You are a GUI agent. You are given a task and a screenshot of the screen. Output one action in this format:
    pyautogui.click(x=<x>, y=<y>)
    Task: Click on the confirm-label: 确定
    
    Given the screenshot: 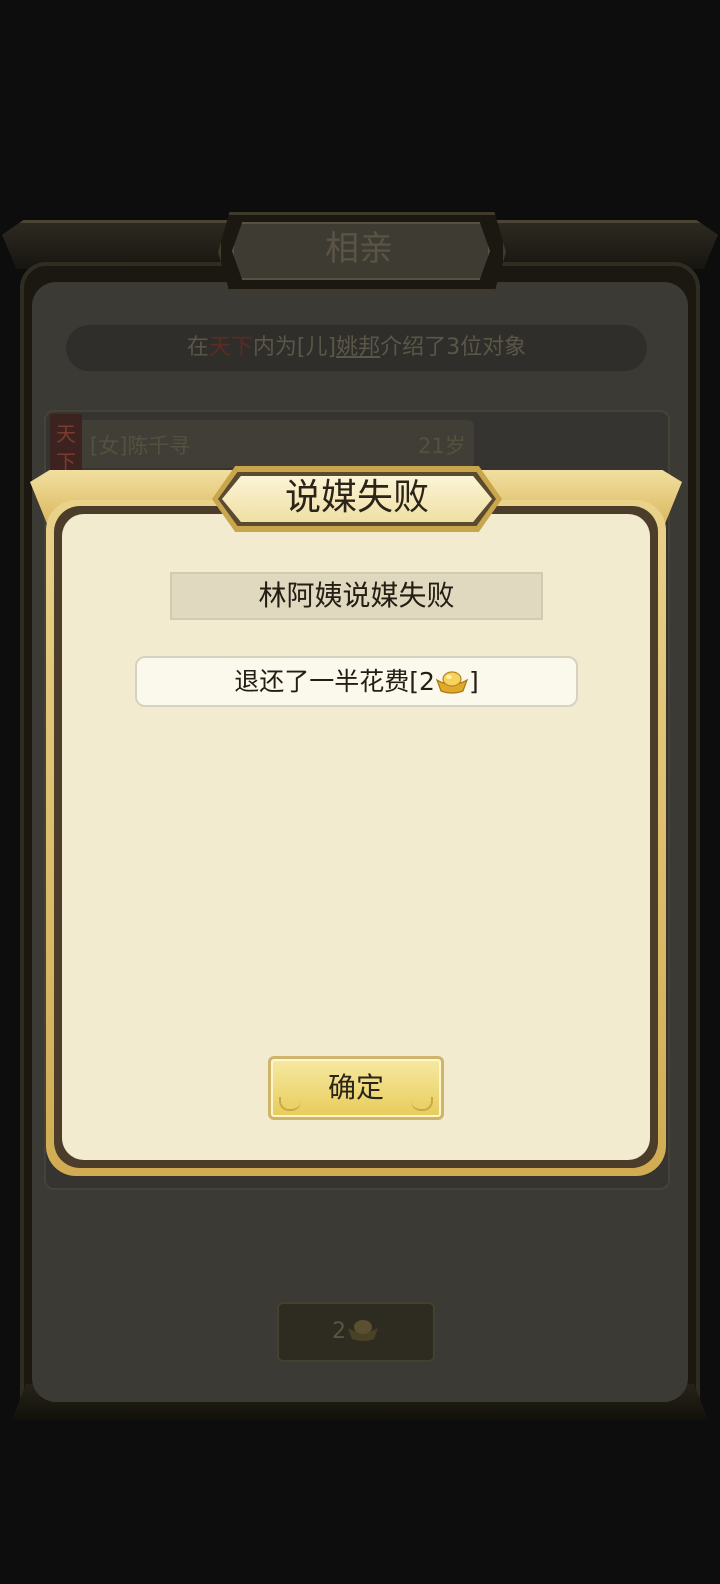 What is the action you would take?
    pyautogui.click(x=355, y=1087)
    